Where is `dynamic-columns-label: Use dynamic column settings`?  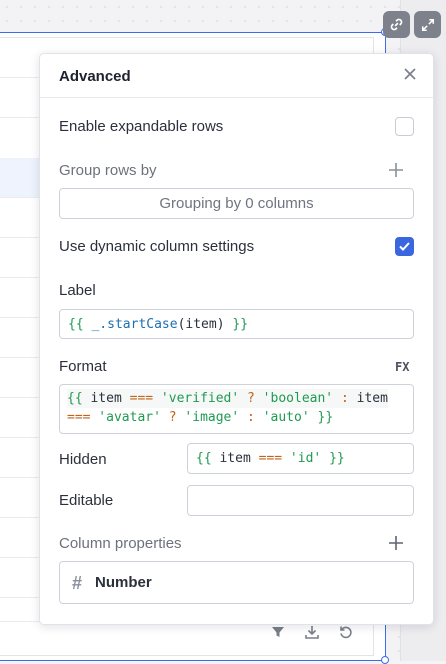 dynamic-columns-label: Use dynamic column settings is located at coordinates (157, 246).